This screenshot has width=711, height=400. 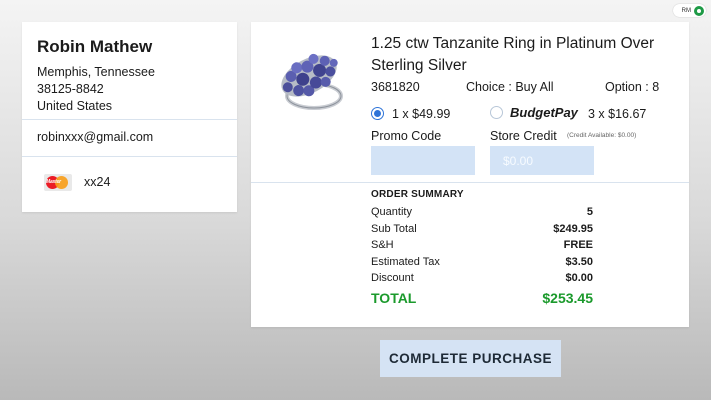 What do you see at coordinates (312, 81) in the screenshot?
I see `ring-icon` at bounding box center [312, 81].